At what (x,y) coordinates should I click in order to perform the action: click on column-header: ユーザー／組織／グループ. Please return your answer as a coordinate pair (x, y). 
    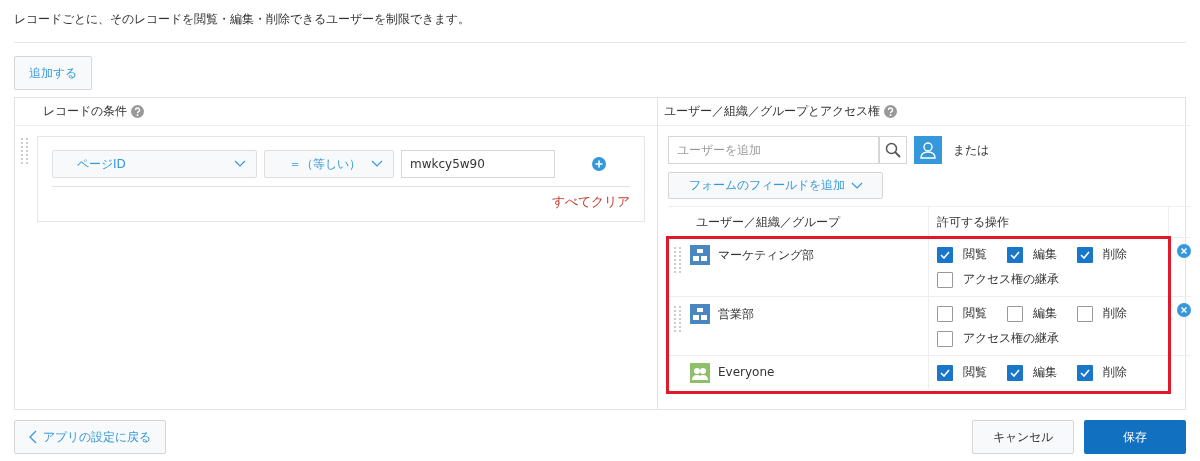
    Looking at the image, I should click on (798, 222).